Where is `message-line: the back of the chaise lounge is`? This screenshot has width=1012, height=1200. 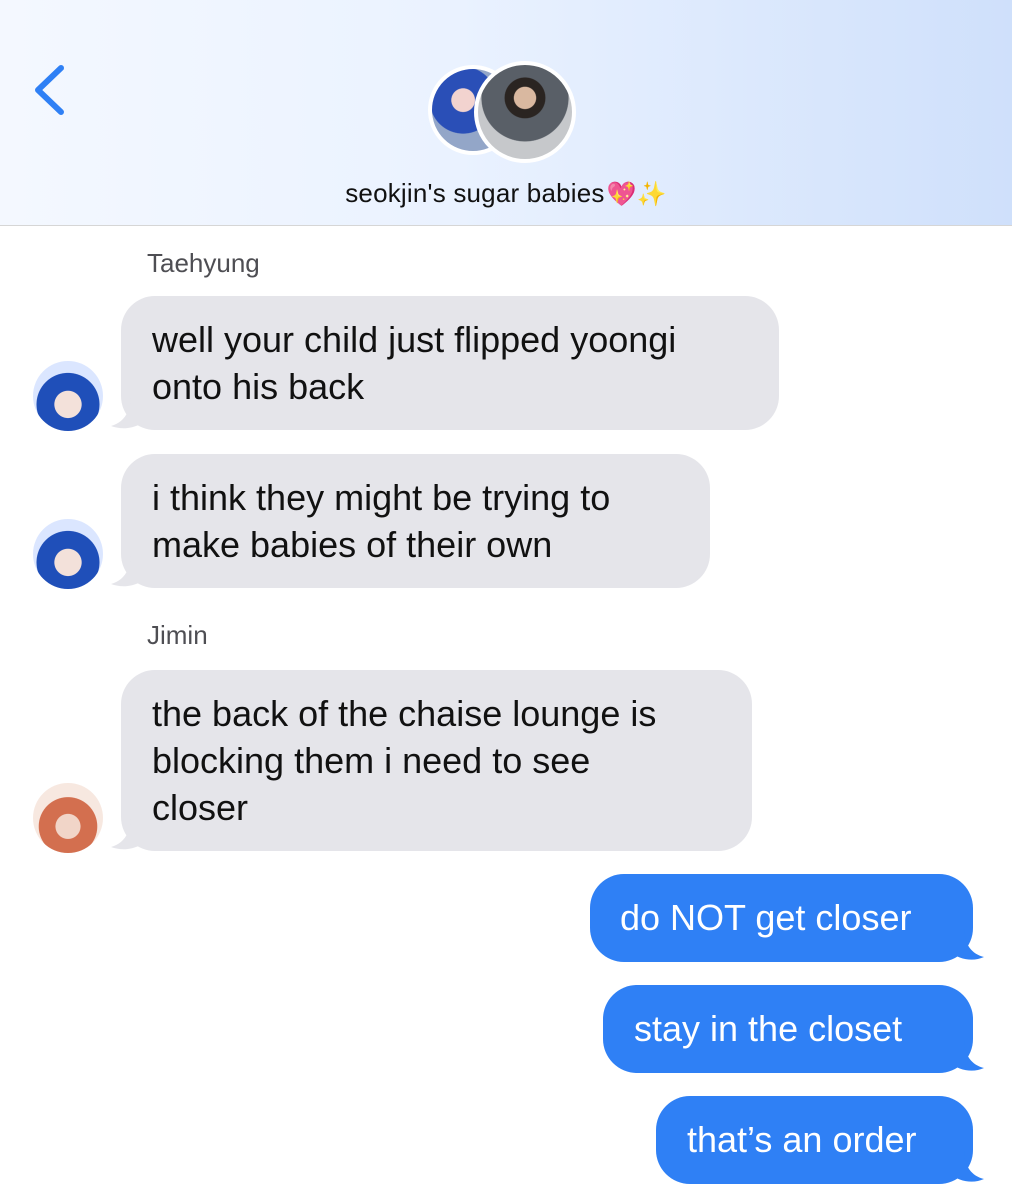
message-line: the back of the chaise lounge is is located at coordinates (404, 713).